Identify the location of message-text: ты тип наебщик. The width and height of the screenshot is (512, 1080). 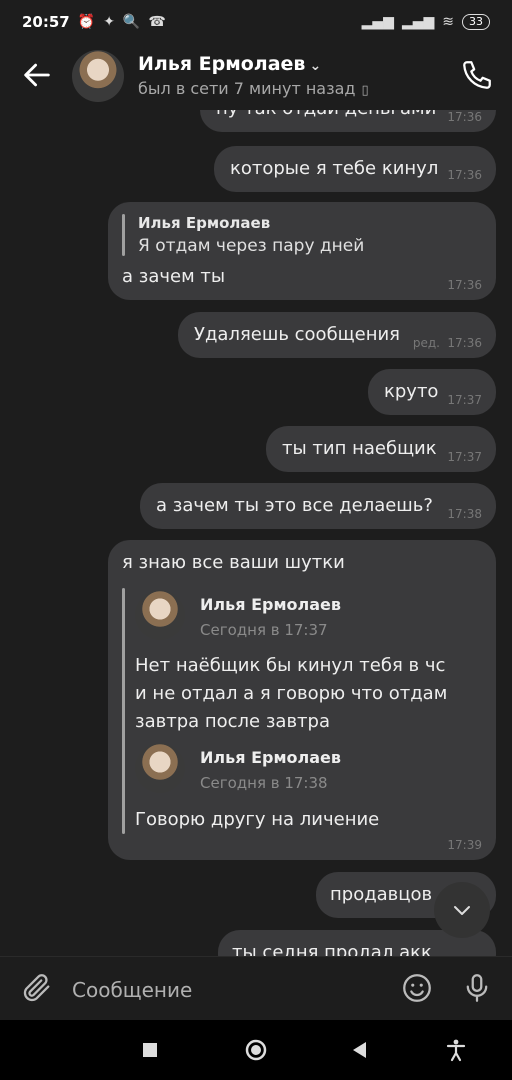
(359, 448).